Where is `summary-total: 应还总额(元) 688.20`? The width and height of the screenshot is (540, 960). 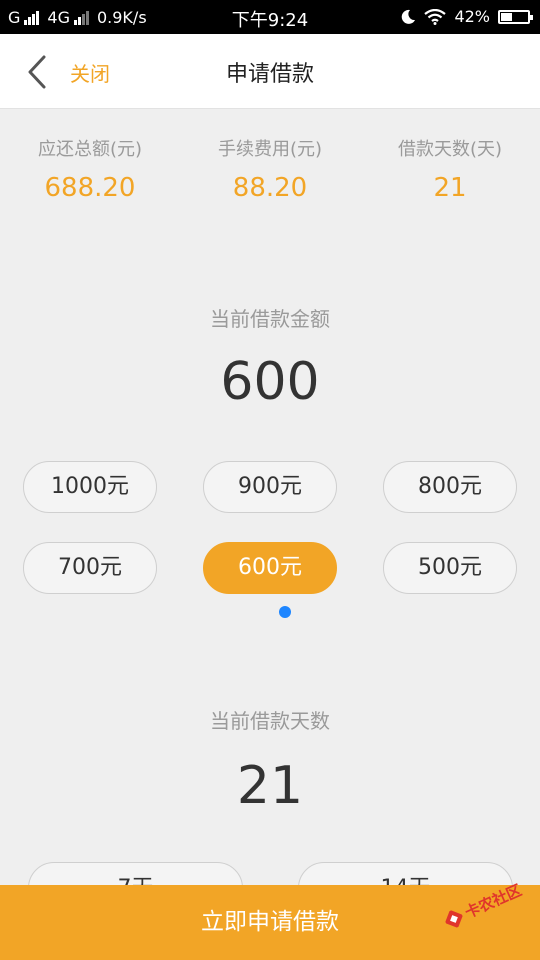
summary-total: 应还总额(元) 688.20 is located at coordinates (90, 169).